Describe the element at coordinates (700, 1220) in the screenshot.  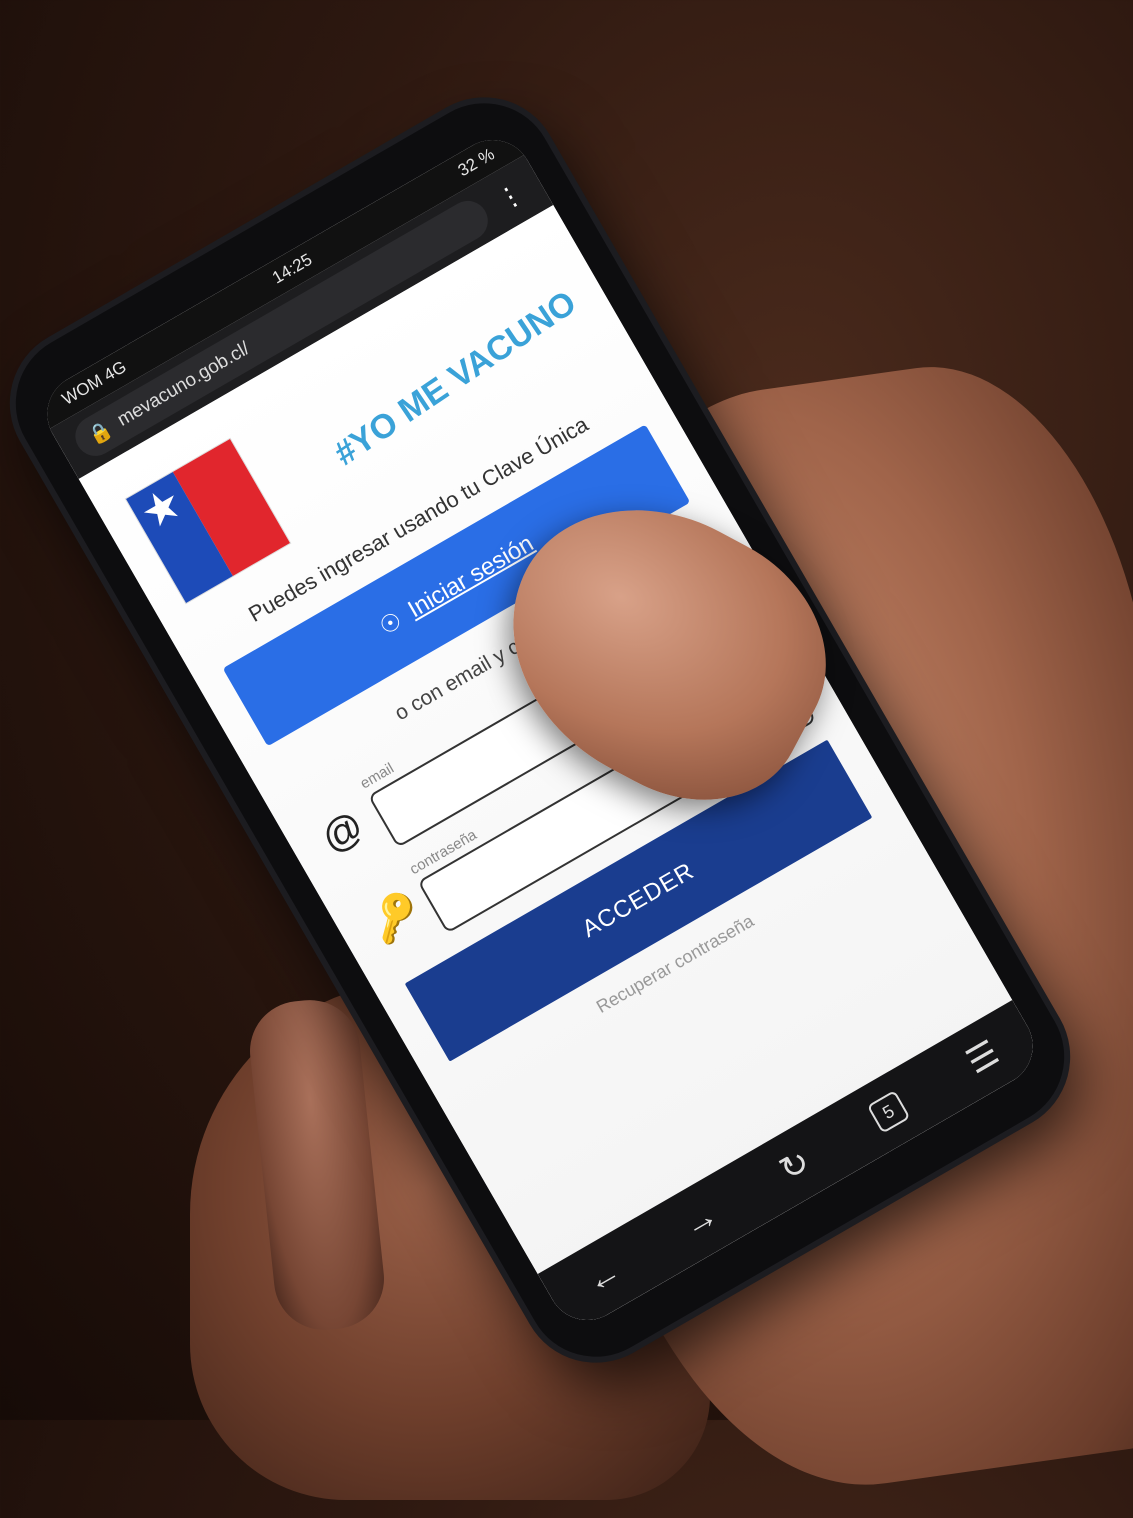
I see `forward-arrow-icon: →` at that location.